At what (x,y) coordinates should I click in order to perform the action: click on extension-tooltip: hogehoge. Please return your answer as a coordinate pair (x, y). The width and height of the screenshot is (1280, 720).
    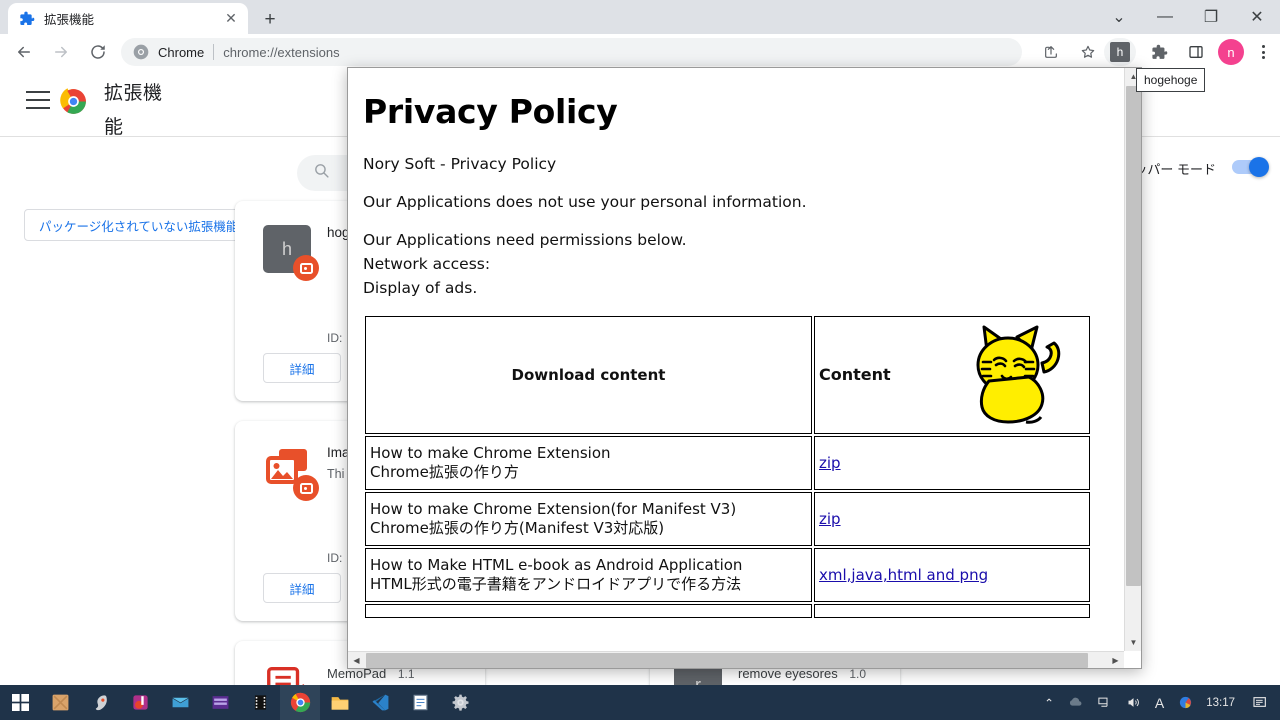
    Looking at the image, I should click on (1171, 80).